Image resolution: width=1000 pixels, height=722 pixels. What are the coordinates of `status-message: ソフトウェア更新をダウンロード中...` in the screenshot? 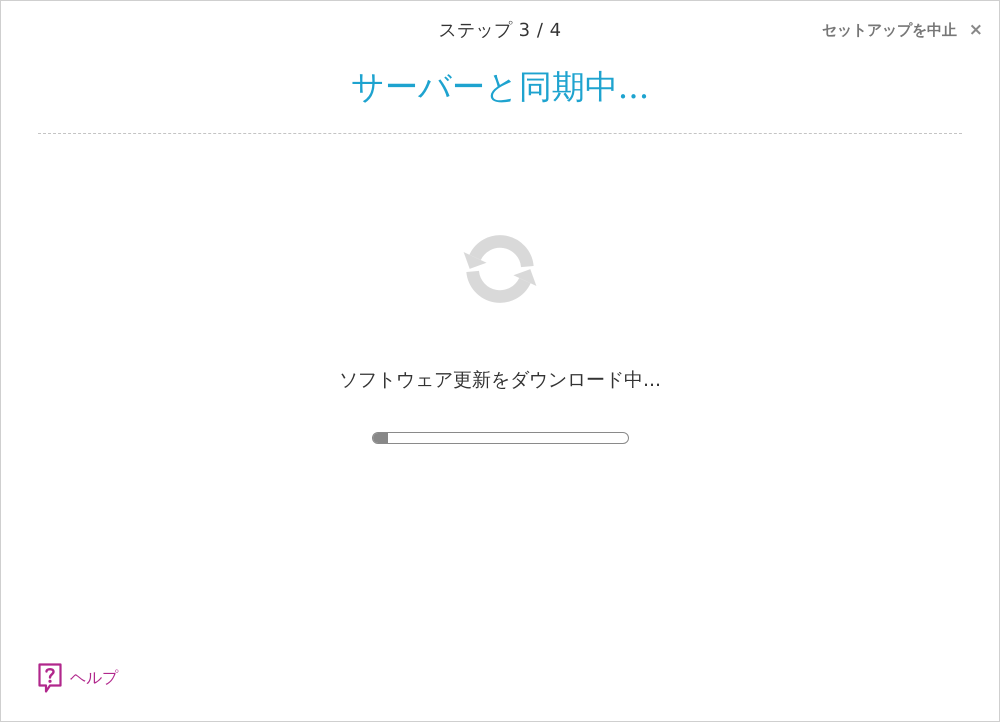 It's located at (500, 380).